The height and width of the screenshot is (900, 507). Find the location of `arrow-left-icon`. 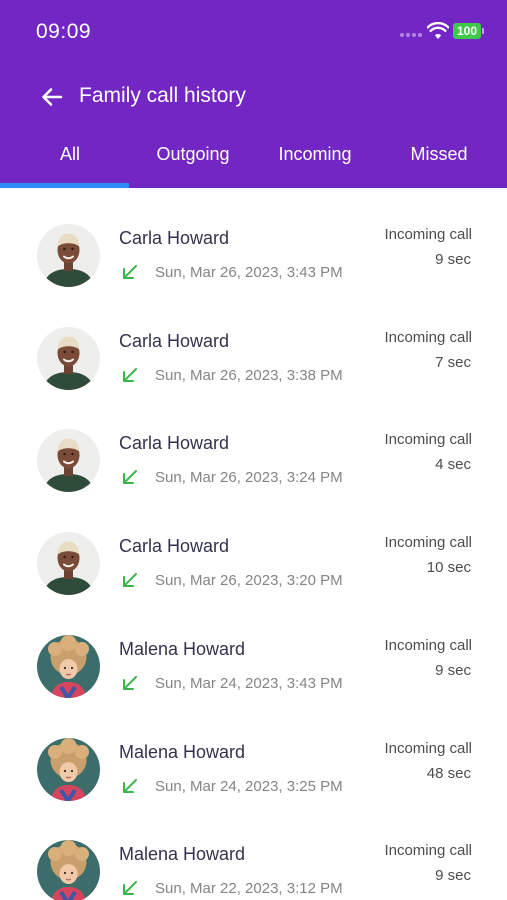

arrow-left-icon is located at coordinates (52, 97).